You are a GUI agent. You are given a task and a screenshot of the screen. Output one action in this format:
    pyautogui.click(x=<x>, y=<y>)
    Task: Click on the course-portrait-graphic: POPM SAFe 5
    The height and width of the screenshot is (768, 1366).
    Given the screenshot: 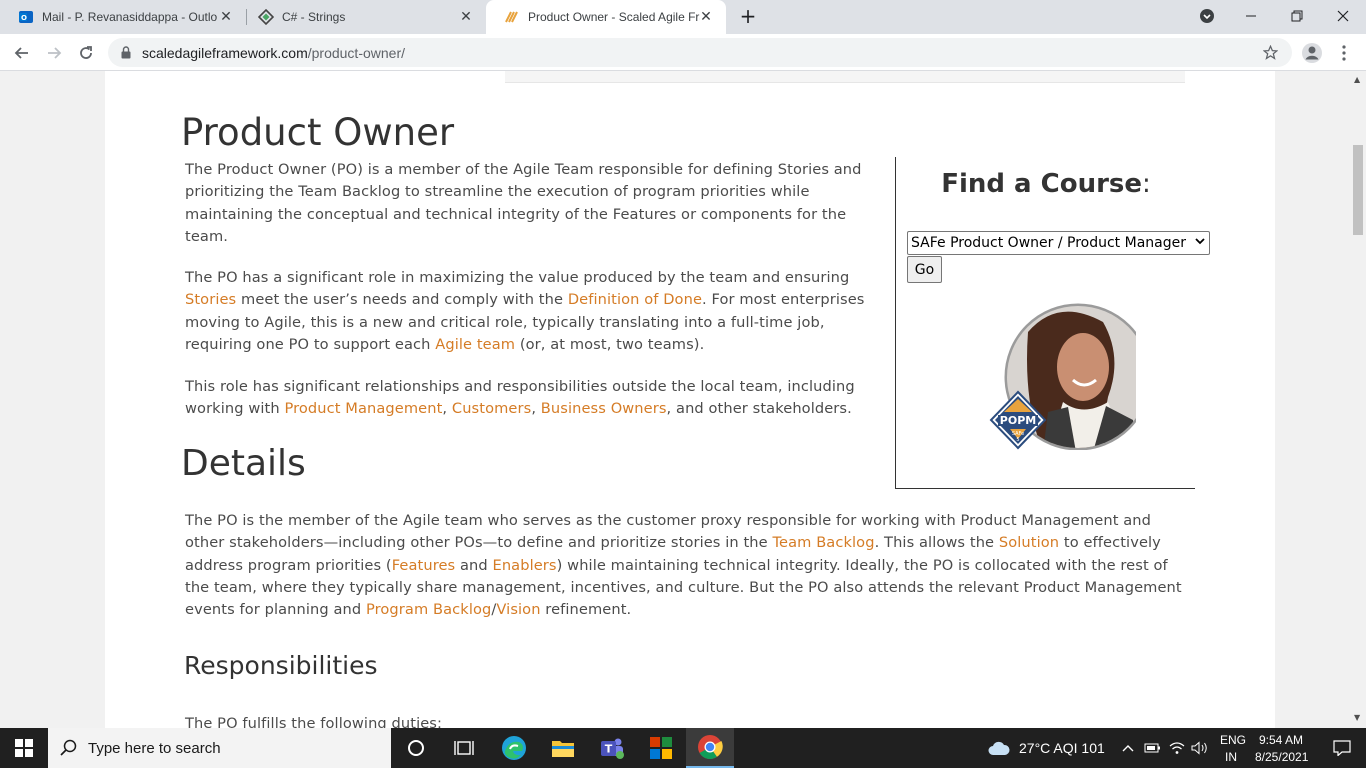 What is the action you would take?
    pyautogui.click(x=1070, y=377)
    